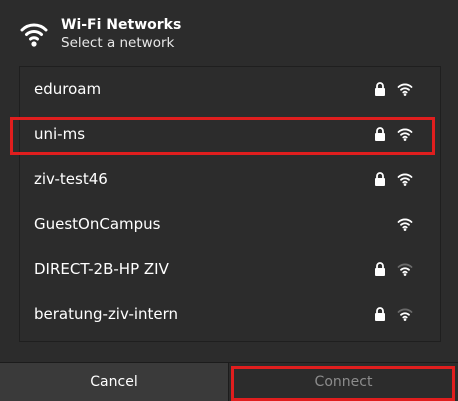 Image resolution: width=458 pixels, height=401 pixels. What do you see at coordinates (230, 314) in the screenshot?
I see `network-row-beratung-ziv-intern: beratung-ziv-intern` at bounding box center [230, 314].